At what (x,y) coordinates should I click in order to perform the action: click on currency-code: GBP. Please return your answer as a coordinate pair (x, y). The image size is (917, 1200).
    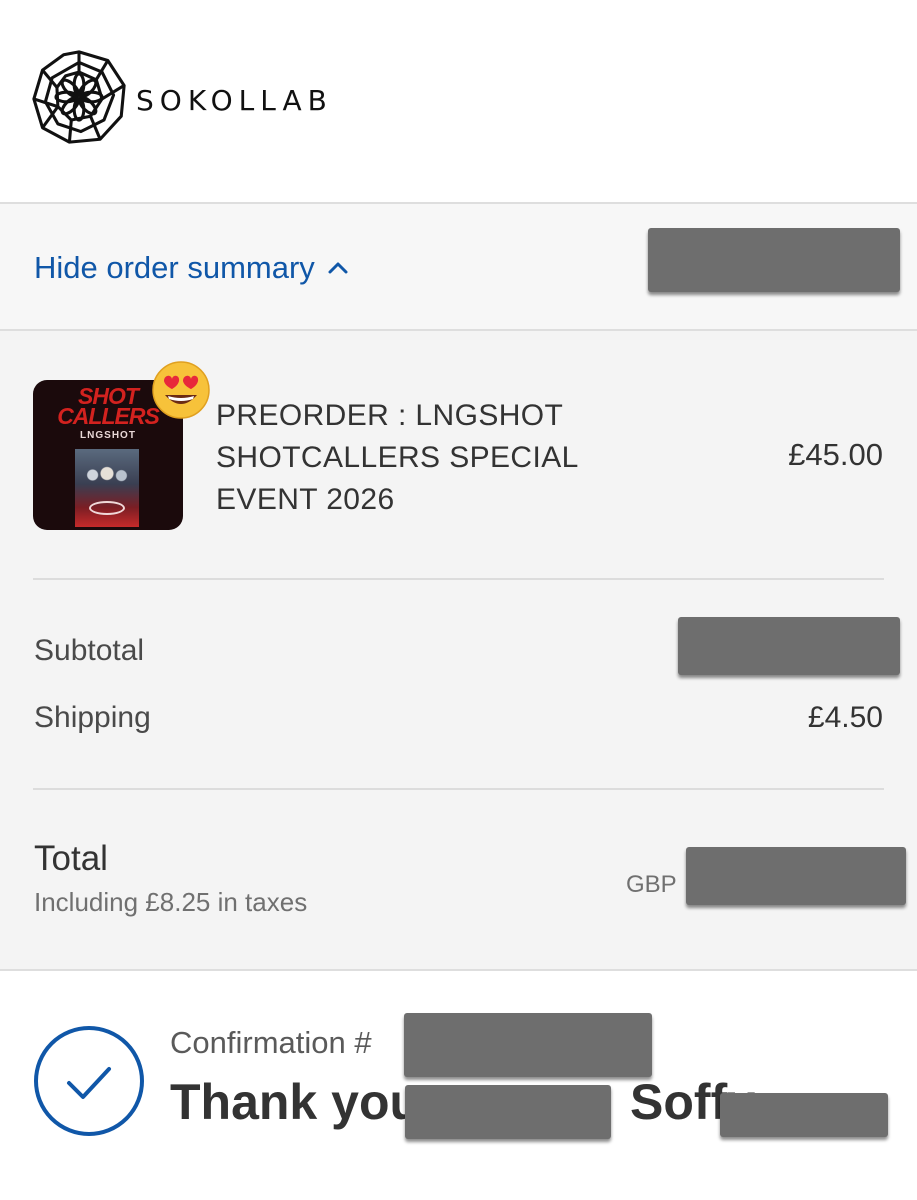
    Looking at the image, I should click on (651, 884).